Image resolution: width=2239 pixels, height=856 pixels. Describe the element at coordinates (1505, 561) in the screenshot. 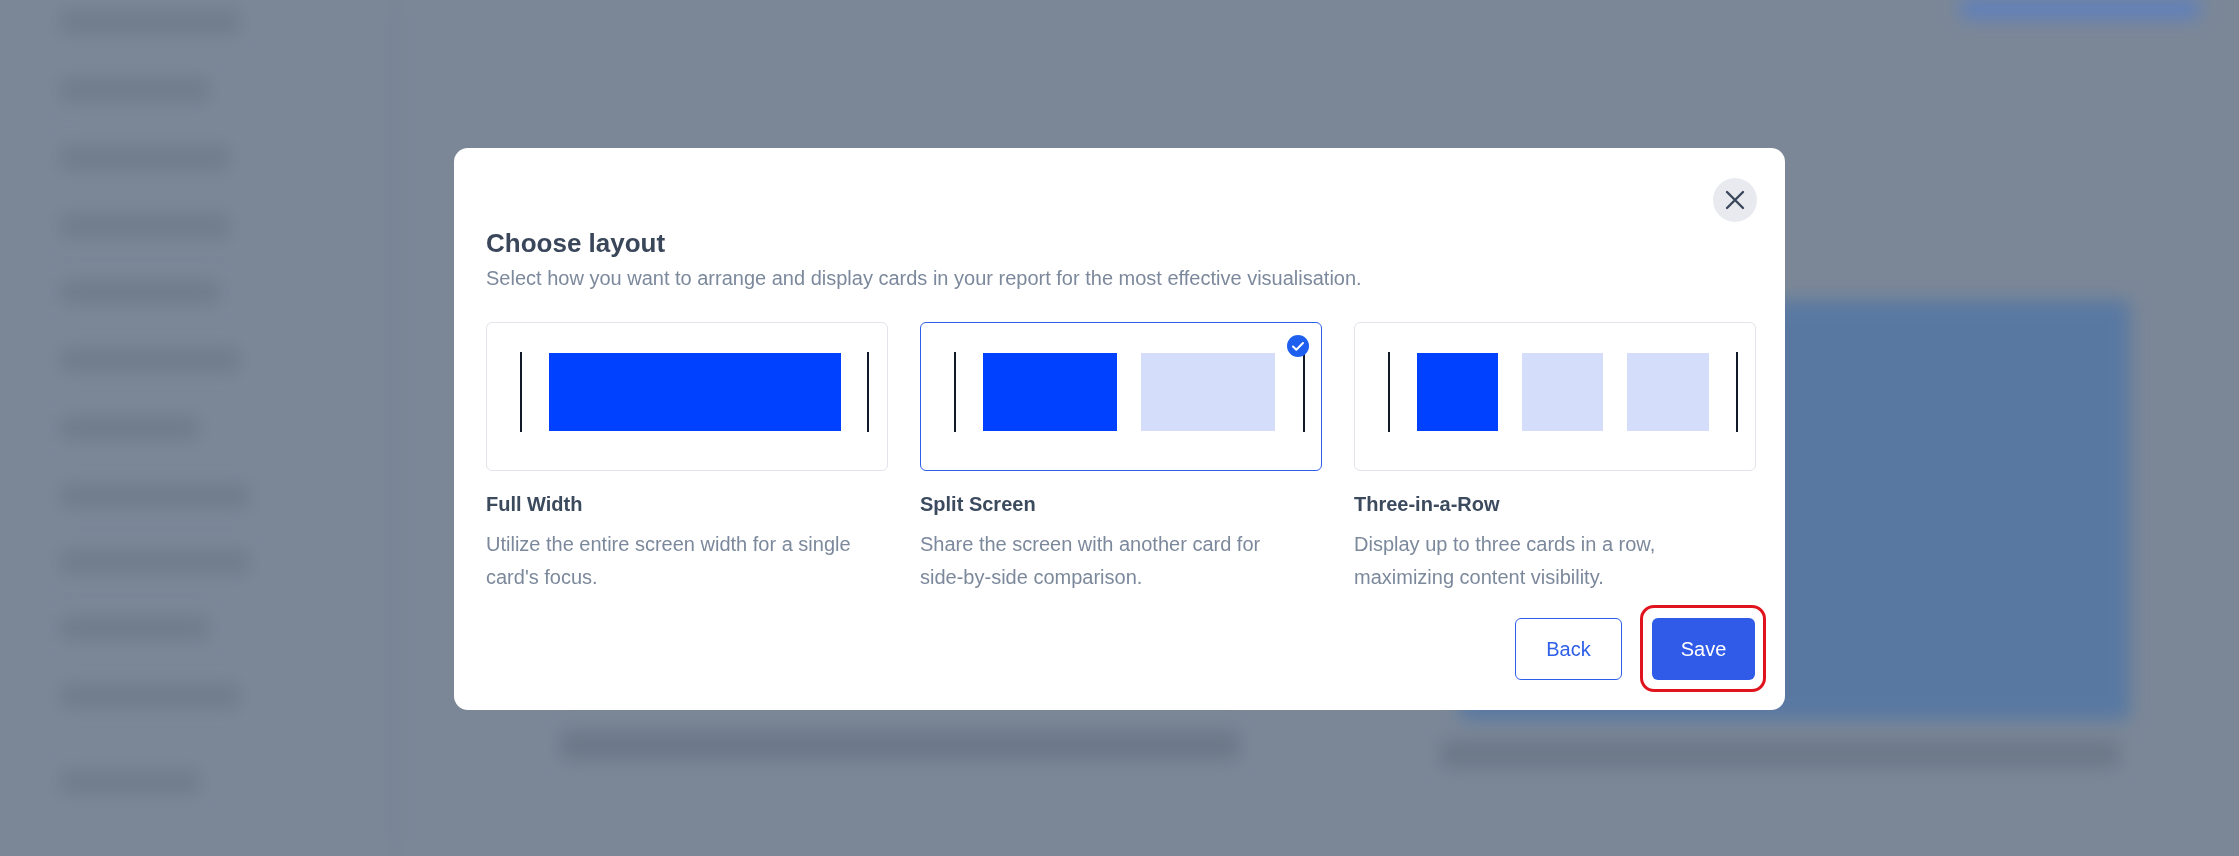

I see `option-description: Display up to three cards in a row, maximizing content visibility.` at that location.